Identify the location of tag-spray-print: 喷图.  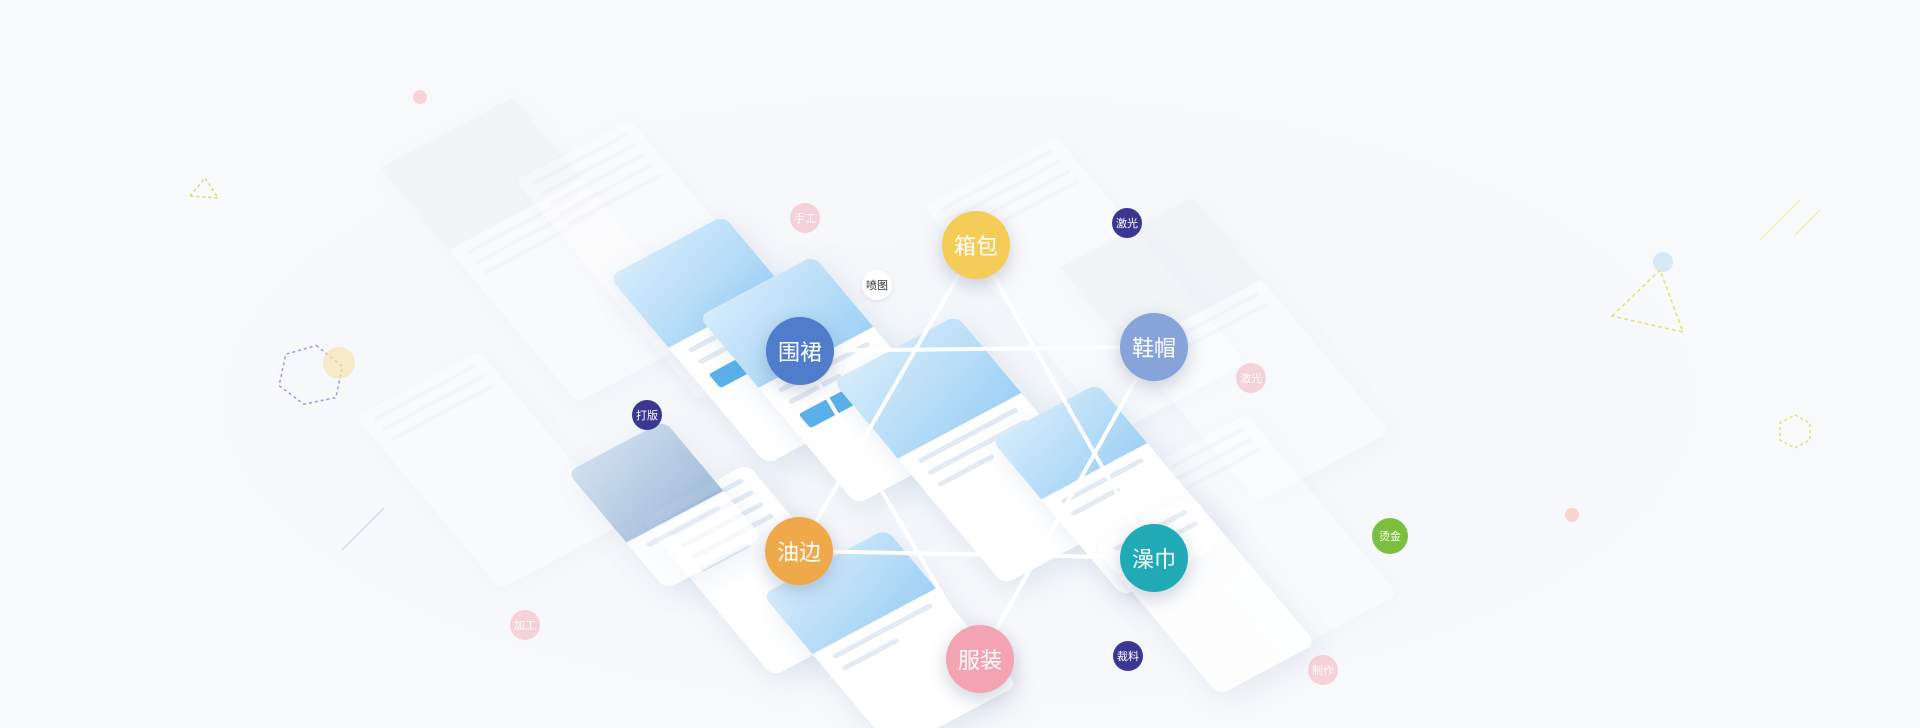
(877, 285).